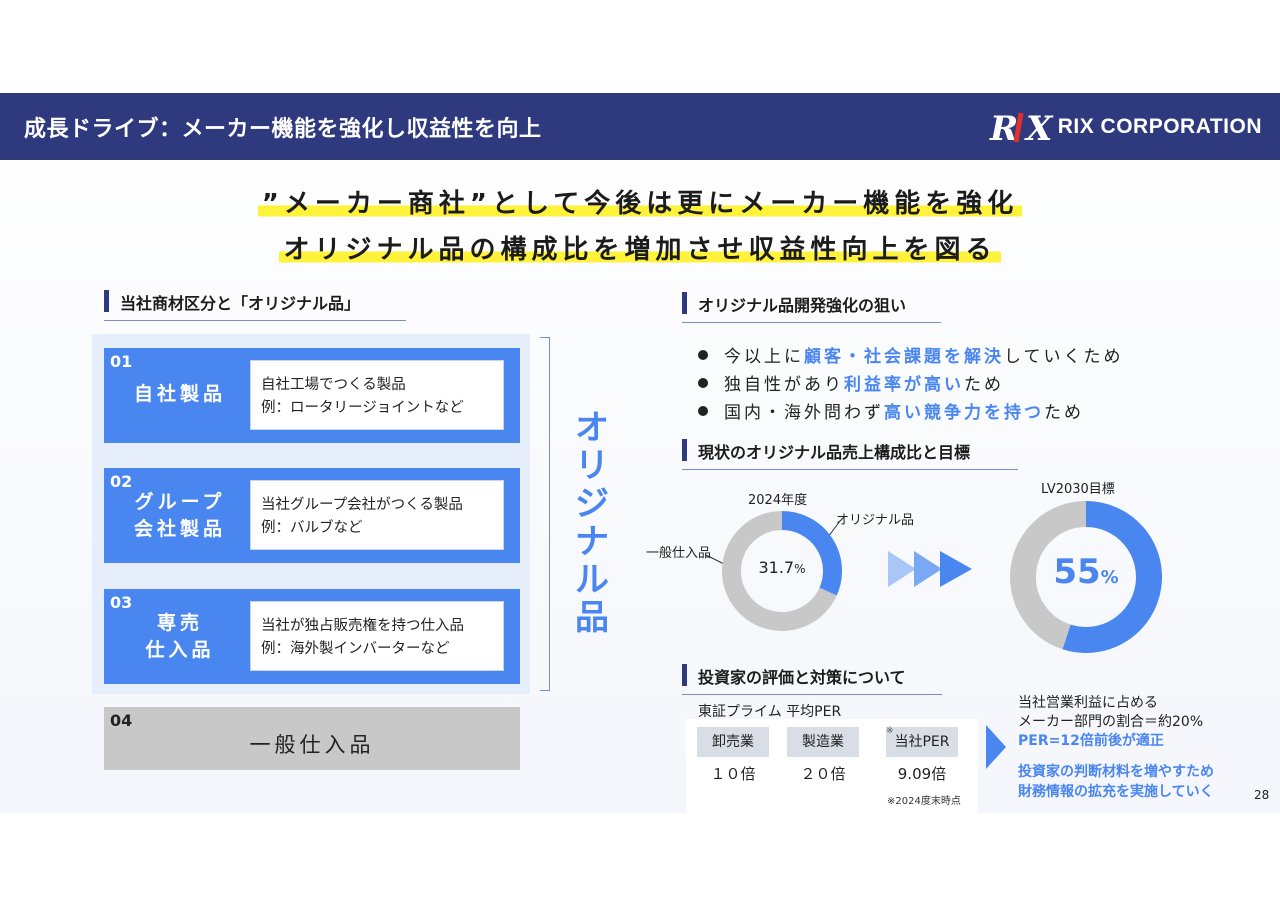 The image size is (1280, 904). What do you see at coordinates (770, 712) in the screenshot?
I see `per-caption: 東証プライム 平均PER` at bounding box center [770, 712].